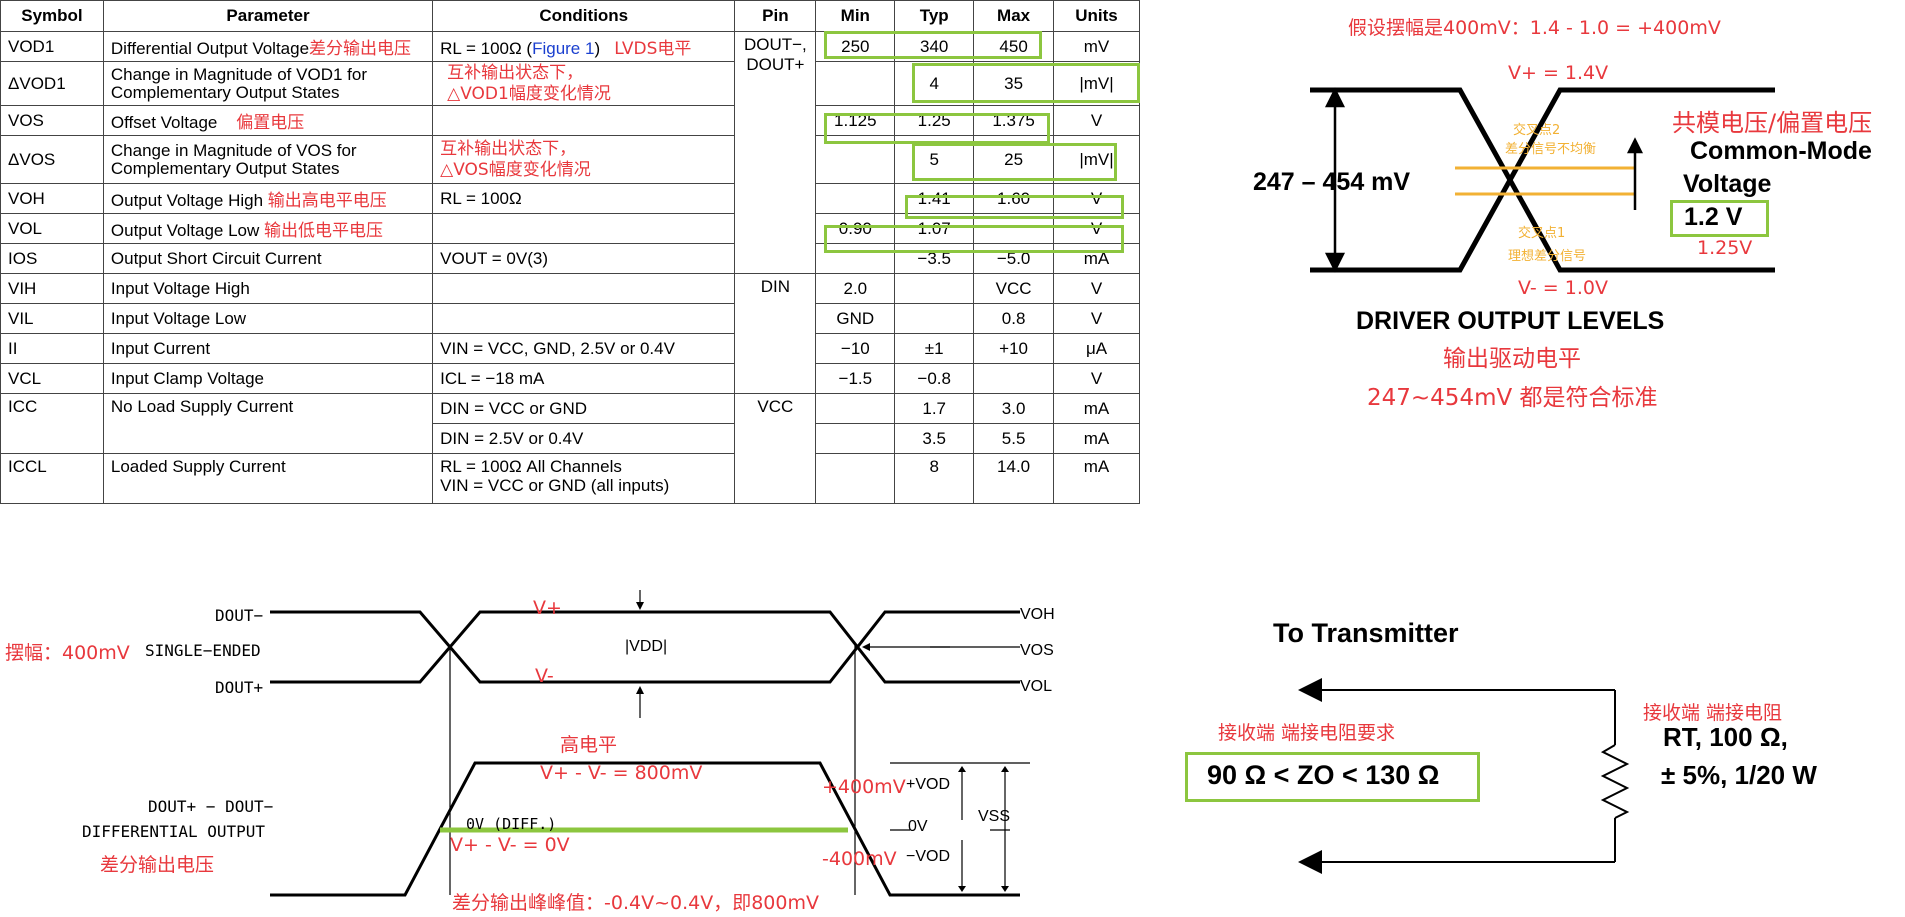  I want to click on symbol-cell: II, so click(52, 348).